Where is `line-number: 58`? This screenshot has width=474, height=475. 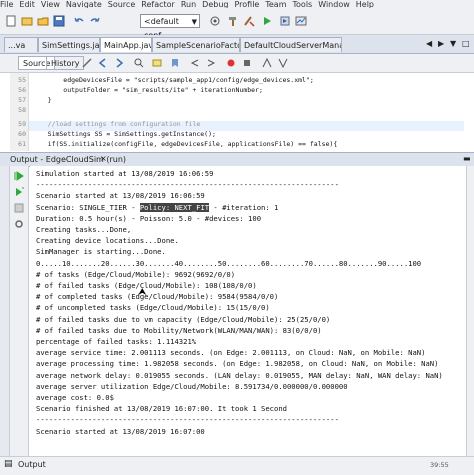
line-number: 58 is located at coordinates (22, 110).